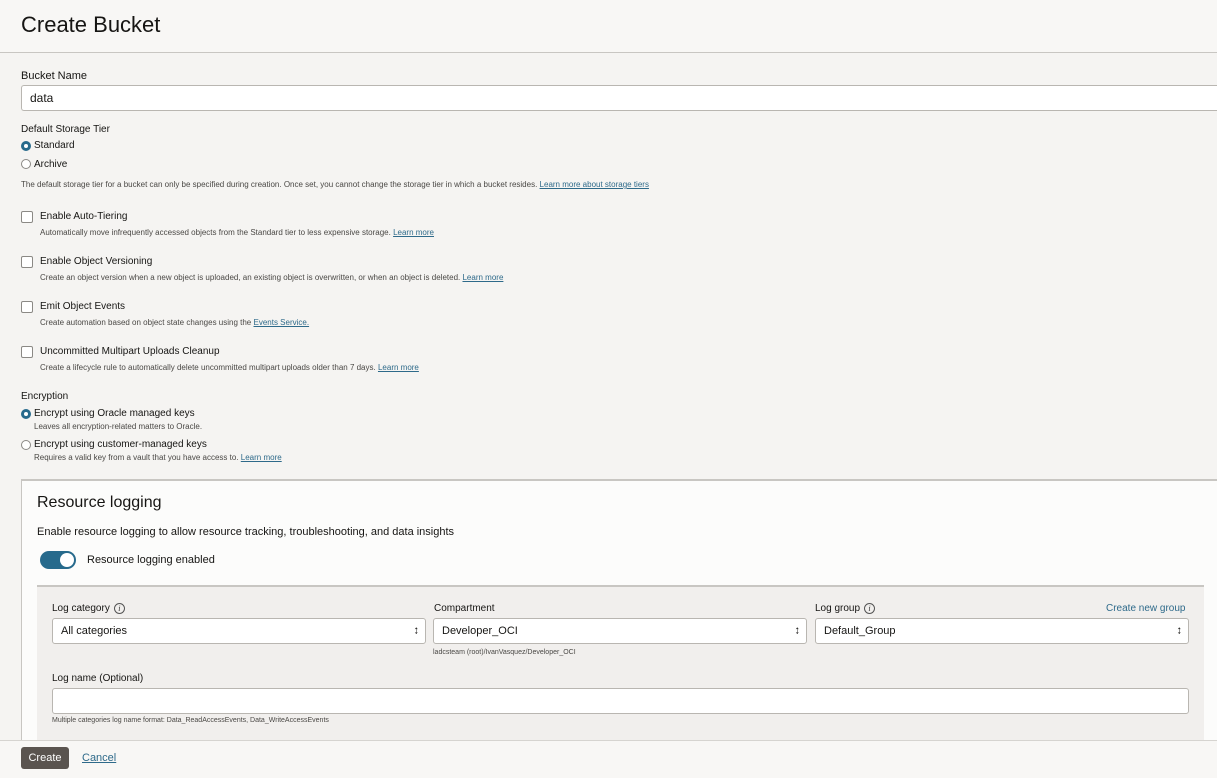 The image size is (1217, 778). What do you see at coordinates (838, 609) in the screenshot?
I see `log-group-label-text: Log group` at bounding box center [838, 609].